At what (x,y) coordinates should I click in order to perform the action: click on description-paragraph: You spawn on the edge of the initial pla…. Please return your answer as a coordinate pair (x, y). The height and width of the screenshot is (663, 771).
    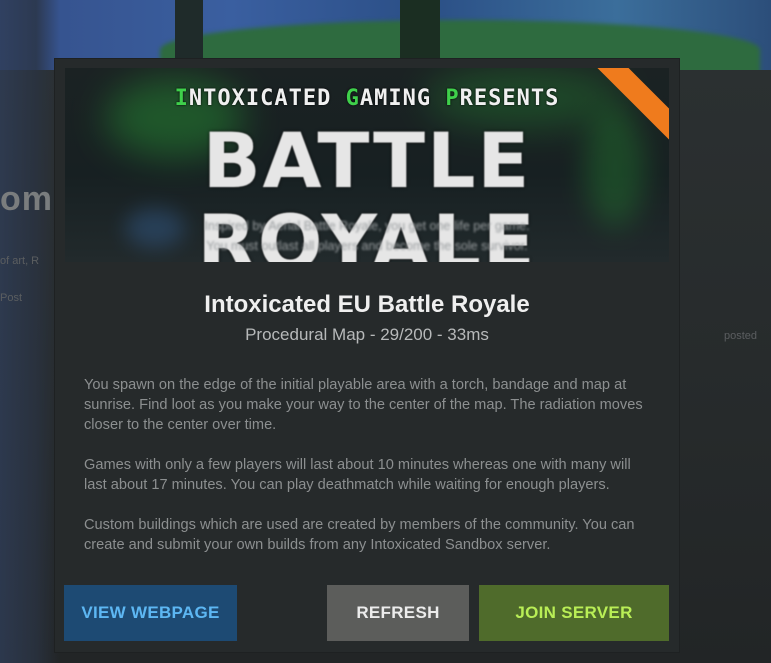
    Looking at the image, I should click on (363, 405).